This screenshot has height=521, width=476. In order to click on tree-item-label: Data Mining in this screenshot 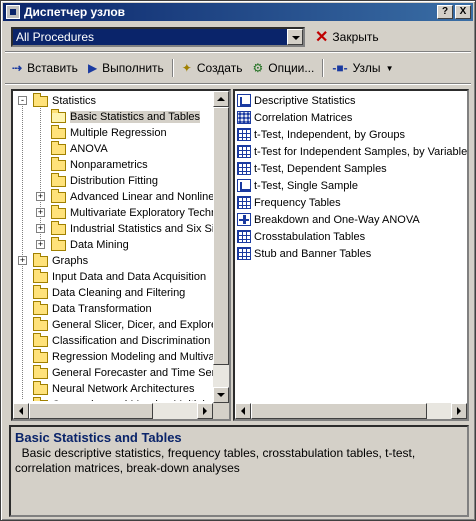, I will do `click(99, 245)`.